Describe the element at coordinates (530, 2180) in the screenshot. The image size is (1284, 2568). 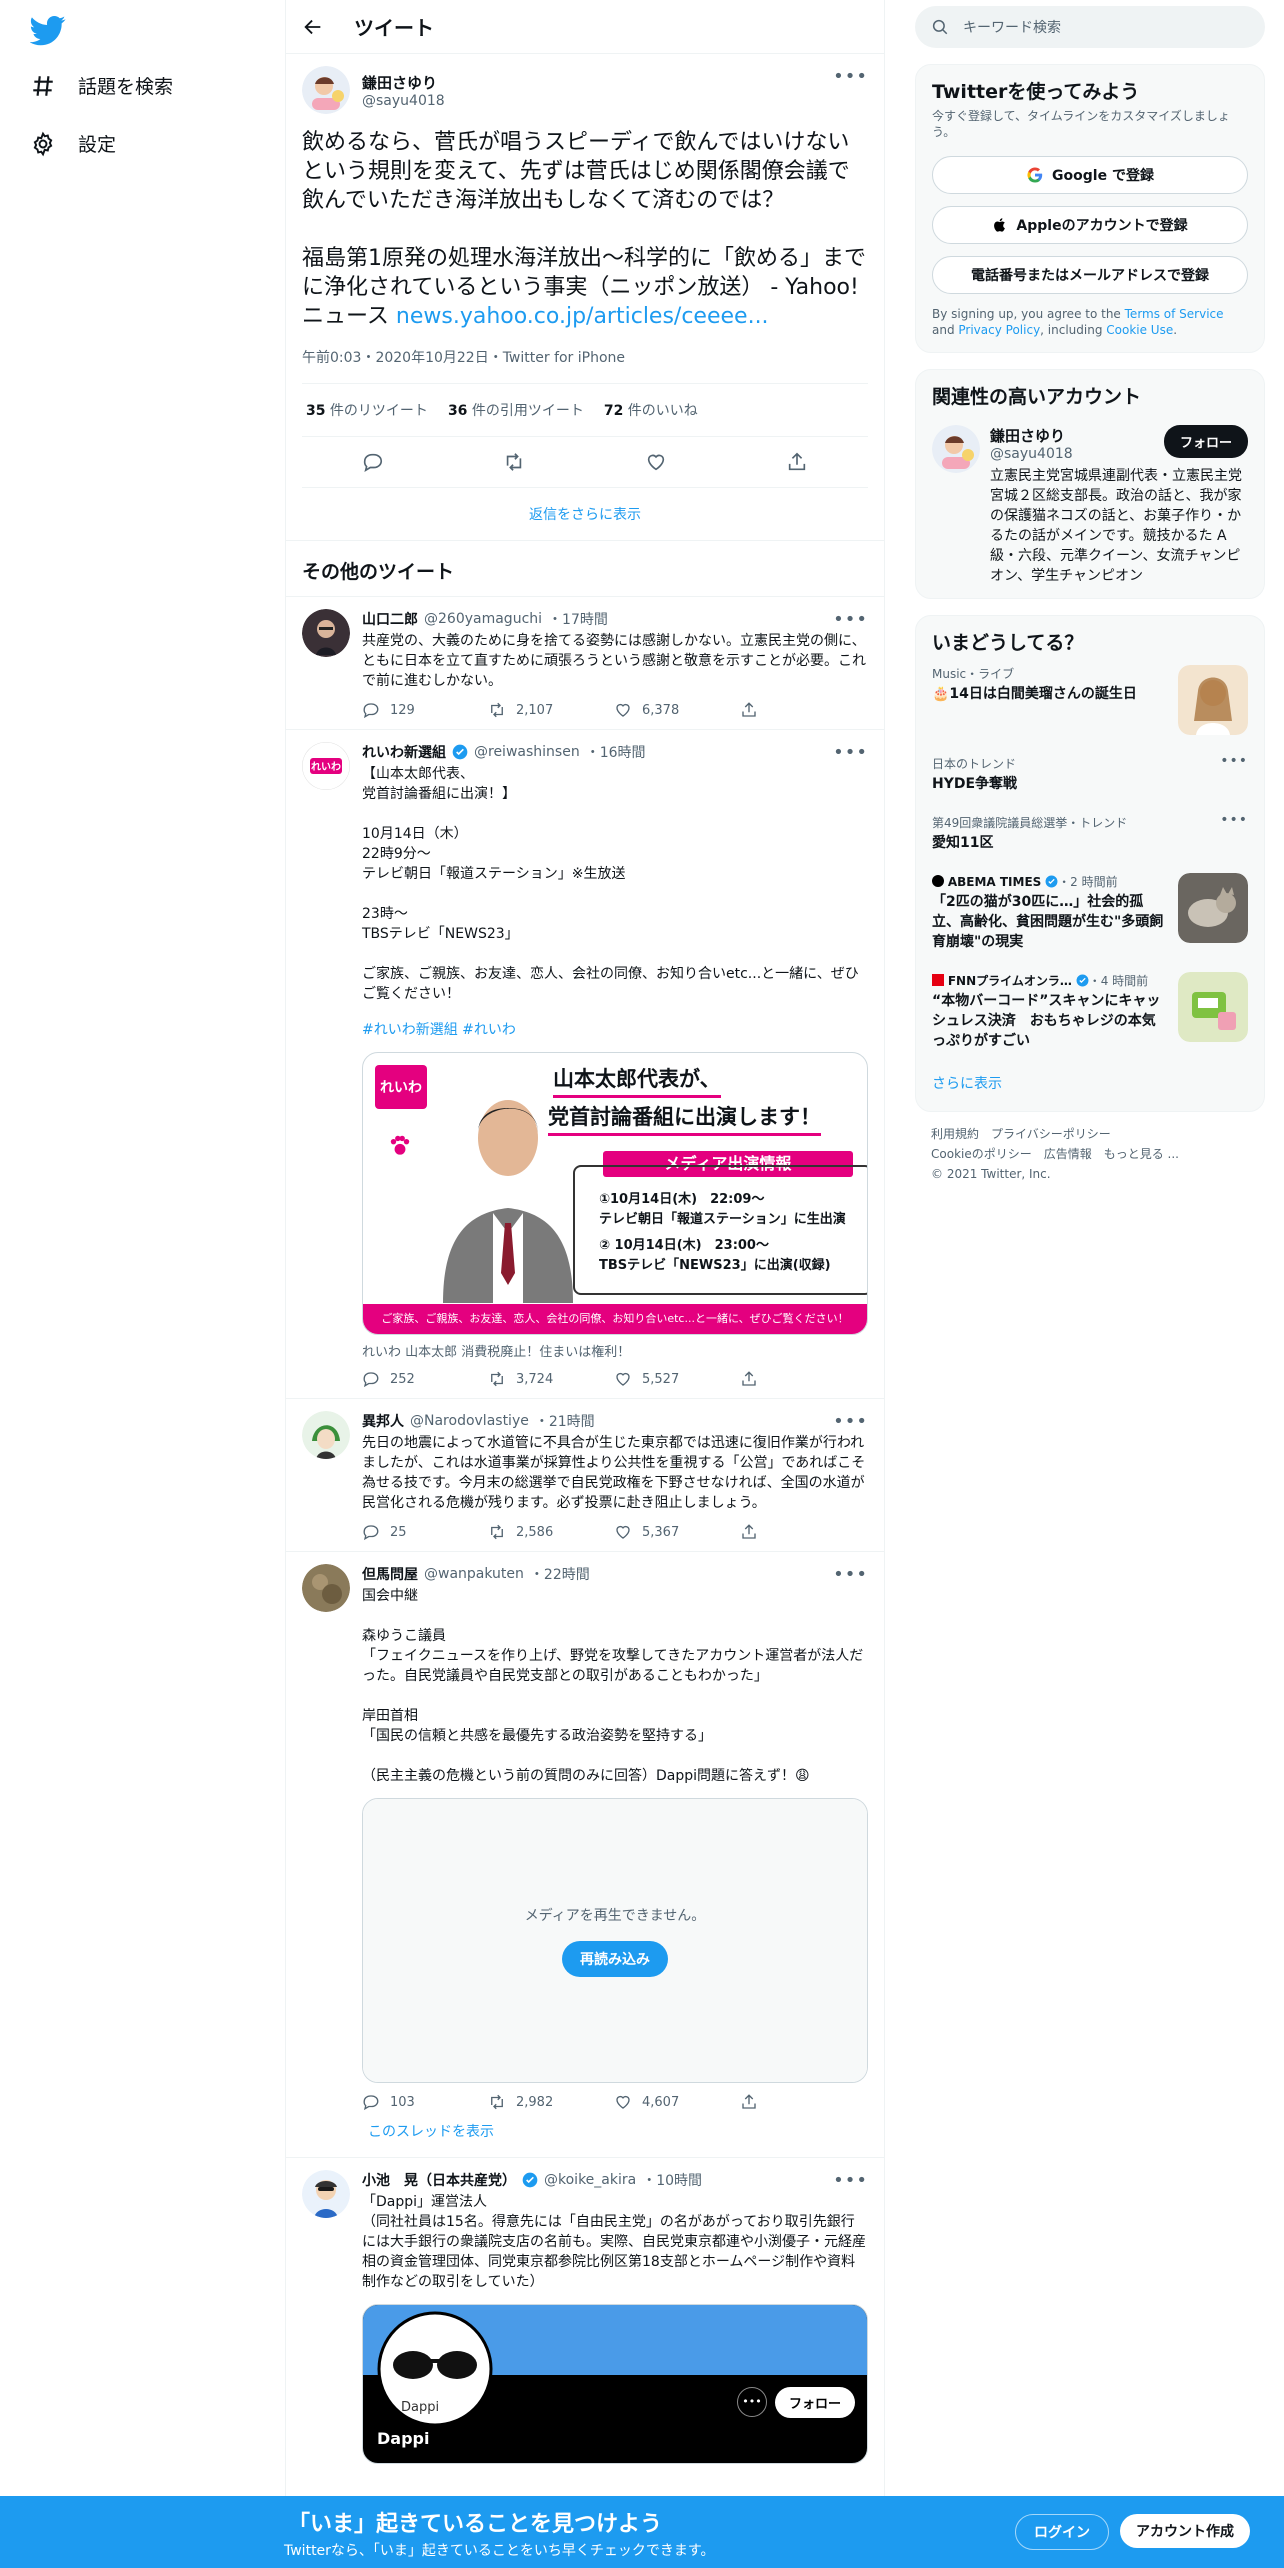
I see `verified-badge-icon` at that location.